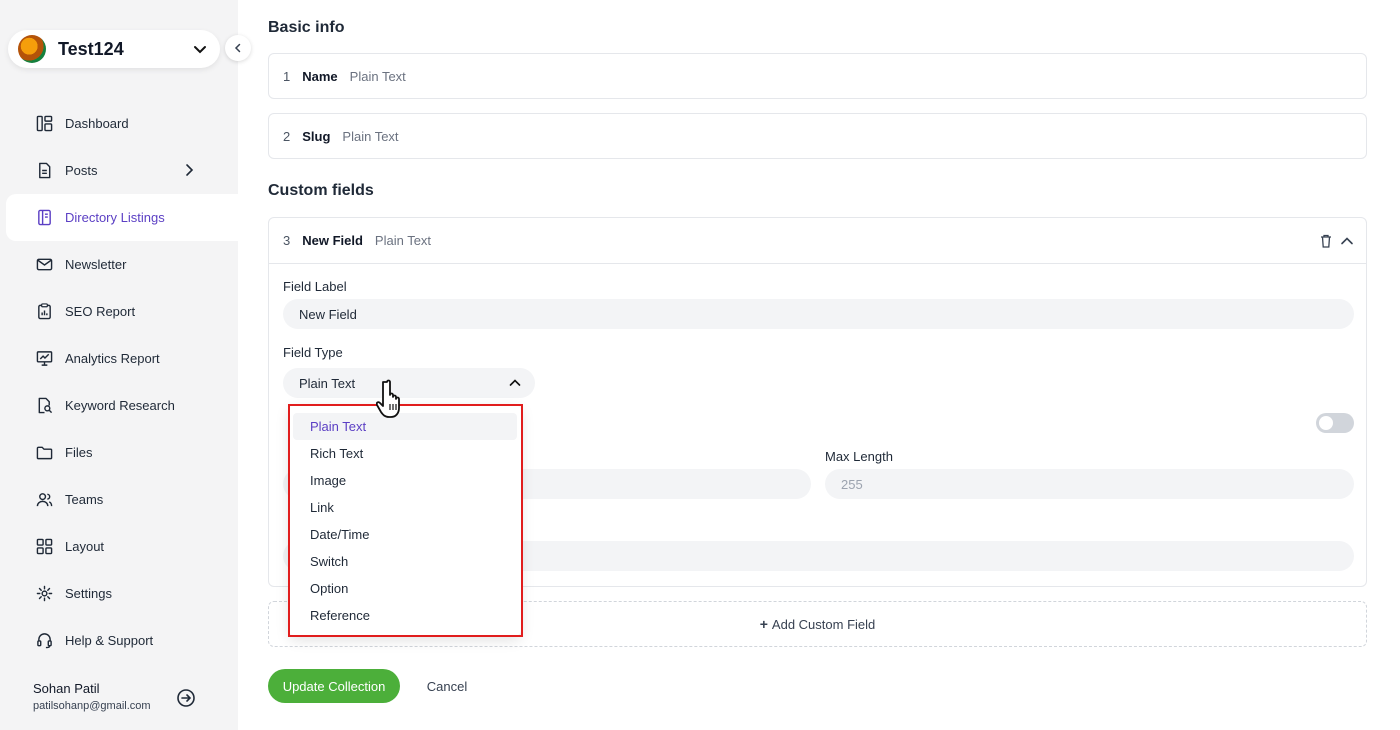  Describe the element at coordinates (332, 240) in the screenshot. I see `field-name: New Field` at that location.